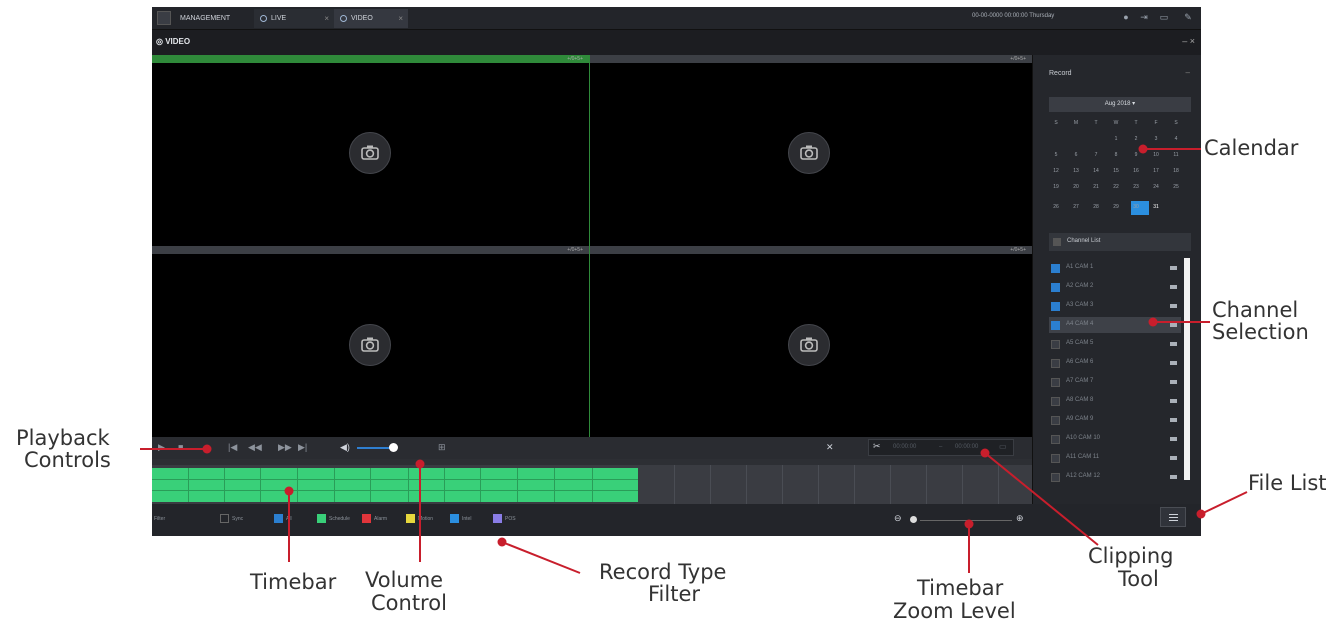  What do you see at coordinates (1138, 579) in the screenshot?
I see `callout-clipping-line-2: Tool` at bounding box center [1138, 579].